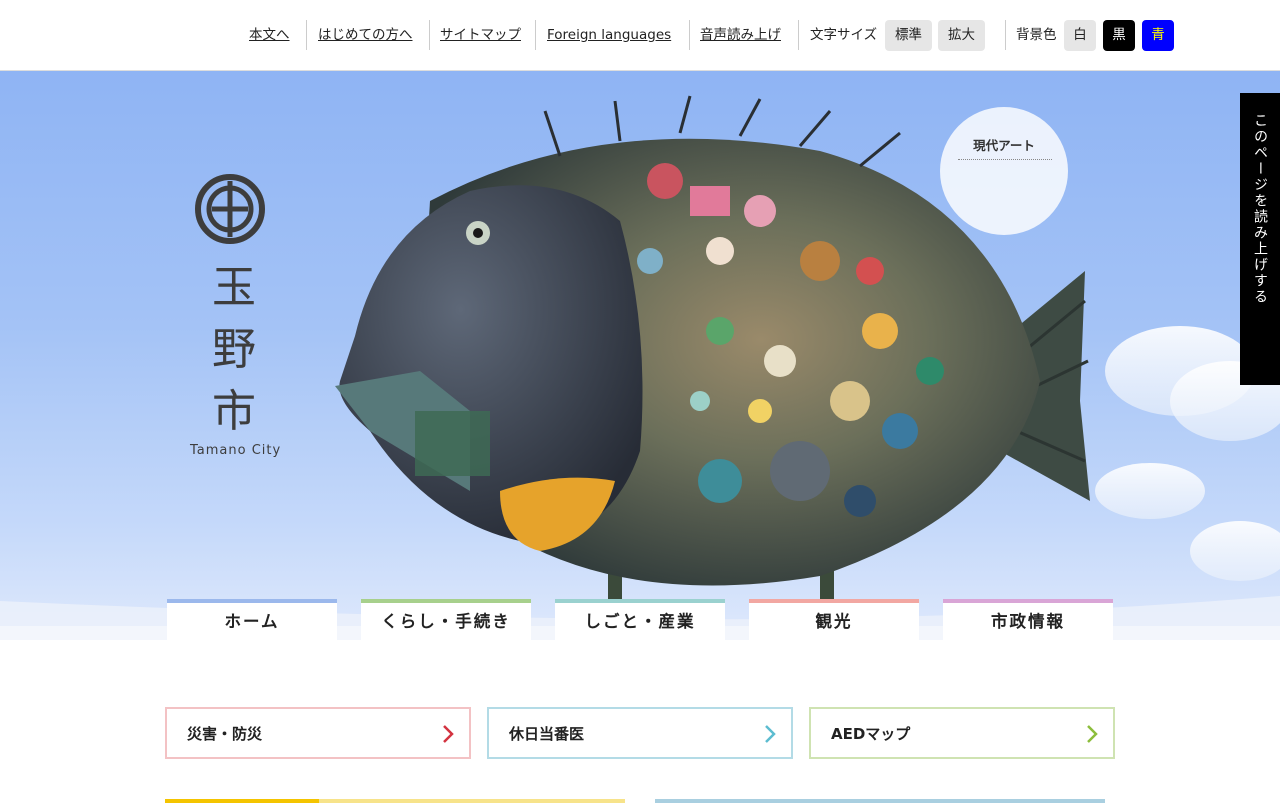 The image size is (1280, 803). Describe the element at coordinates (1158, 35) in the screenshot. I see `bg-blue-button: 青` at that location.